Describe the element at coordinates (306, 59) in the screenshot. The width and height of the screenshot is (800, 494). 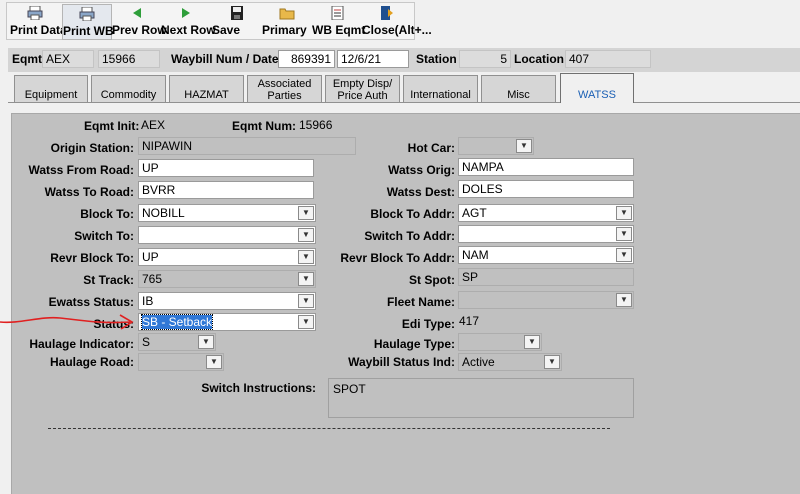
I see `waybill-num-field: 869391` at that location.